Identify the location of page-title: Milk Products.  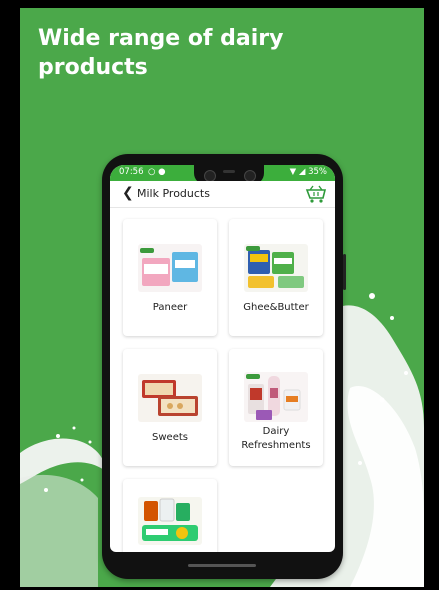
(173, 193).